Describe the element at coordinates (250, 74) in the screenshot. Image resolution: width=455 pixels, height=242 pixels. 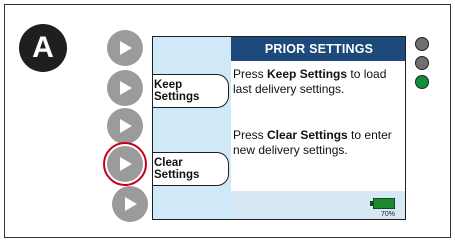
I see `message1-pre: Press` at that location.